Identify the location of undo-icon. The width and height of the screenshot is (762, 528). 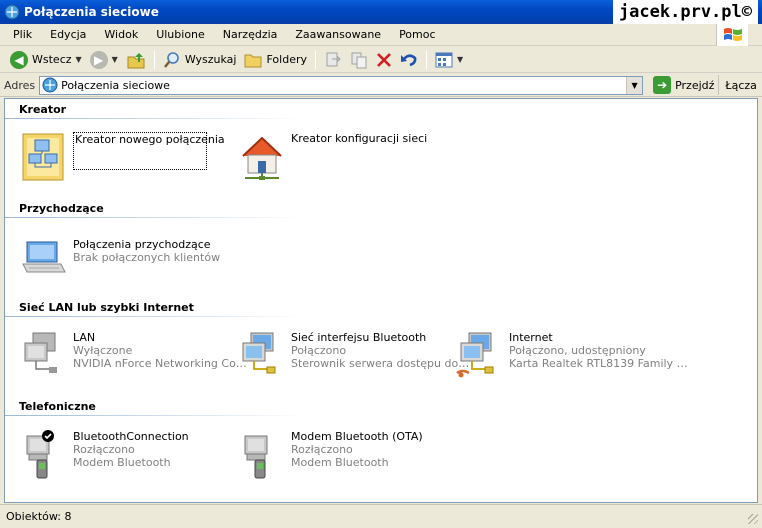
(409, 59).